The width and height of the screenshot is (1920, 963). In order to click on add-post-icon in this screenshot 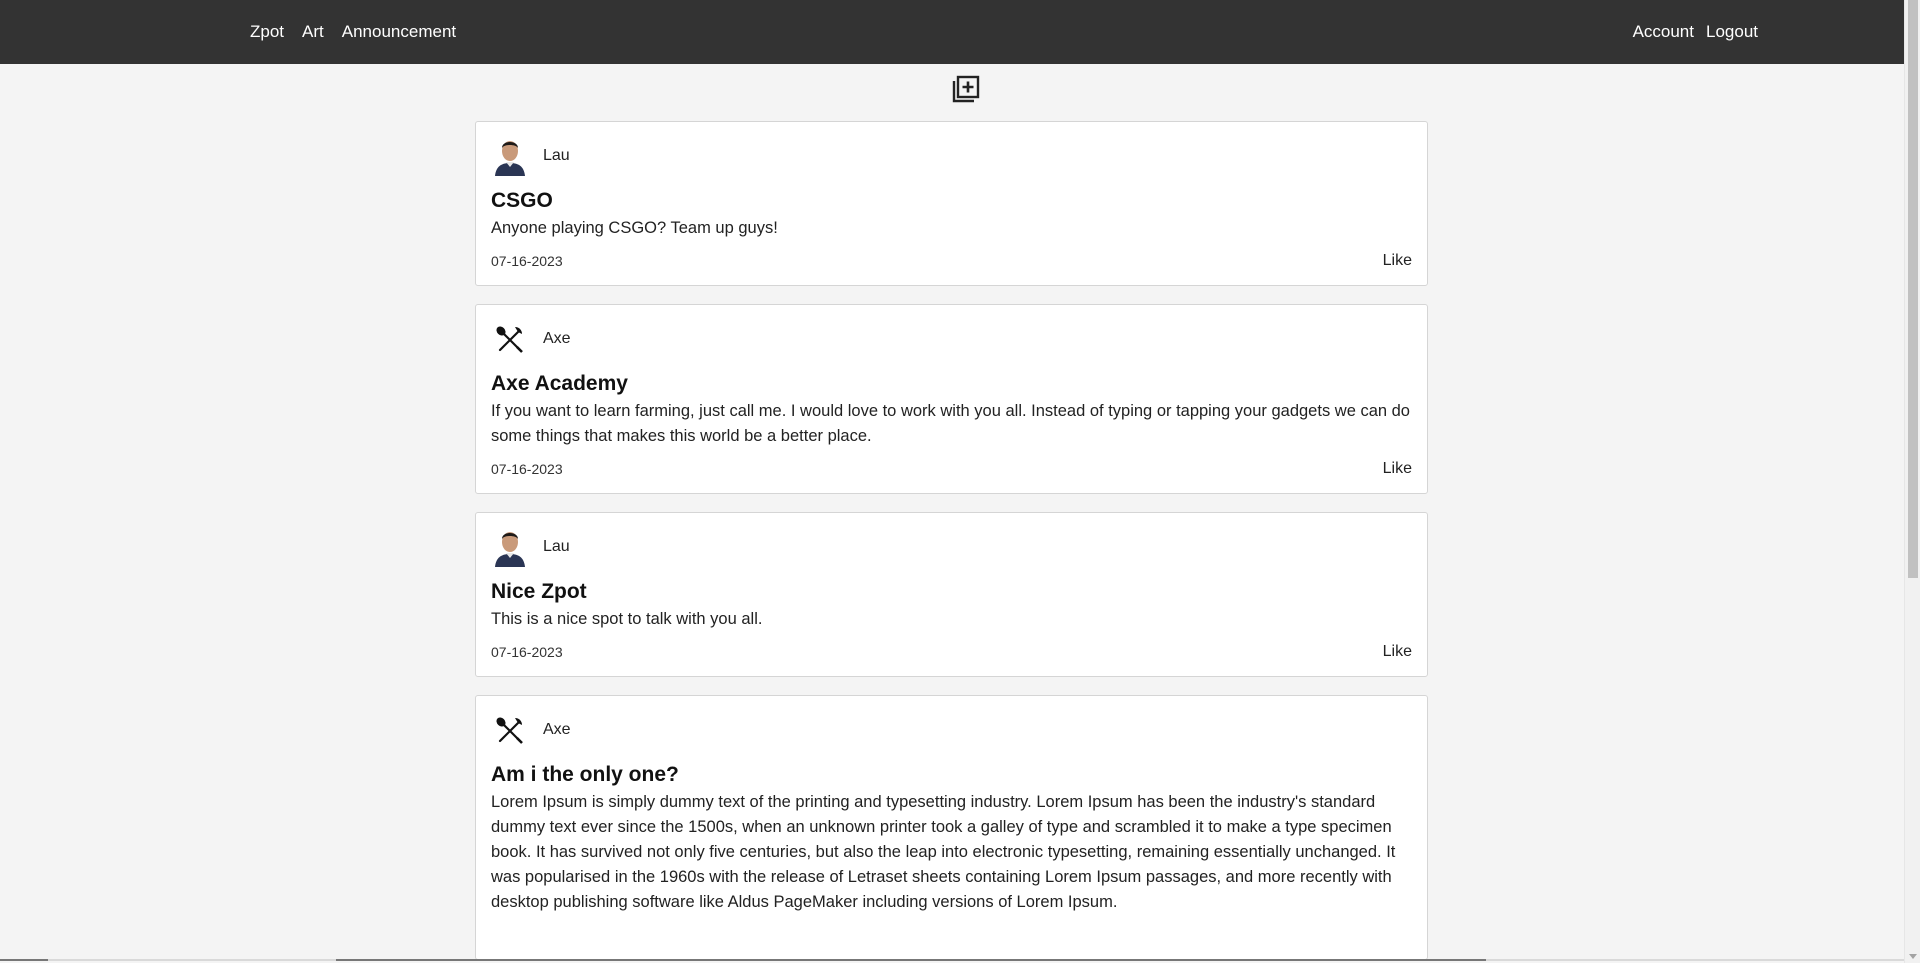, I will do `click(966, 89)`.